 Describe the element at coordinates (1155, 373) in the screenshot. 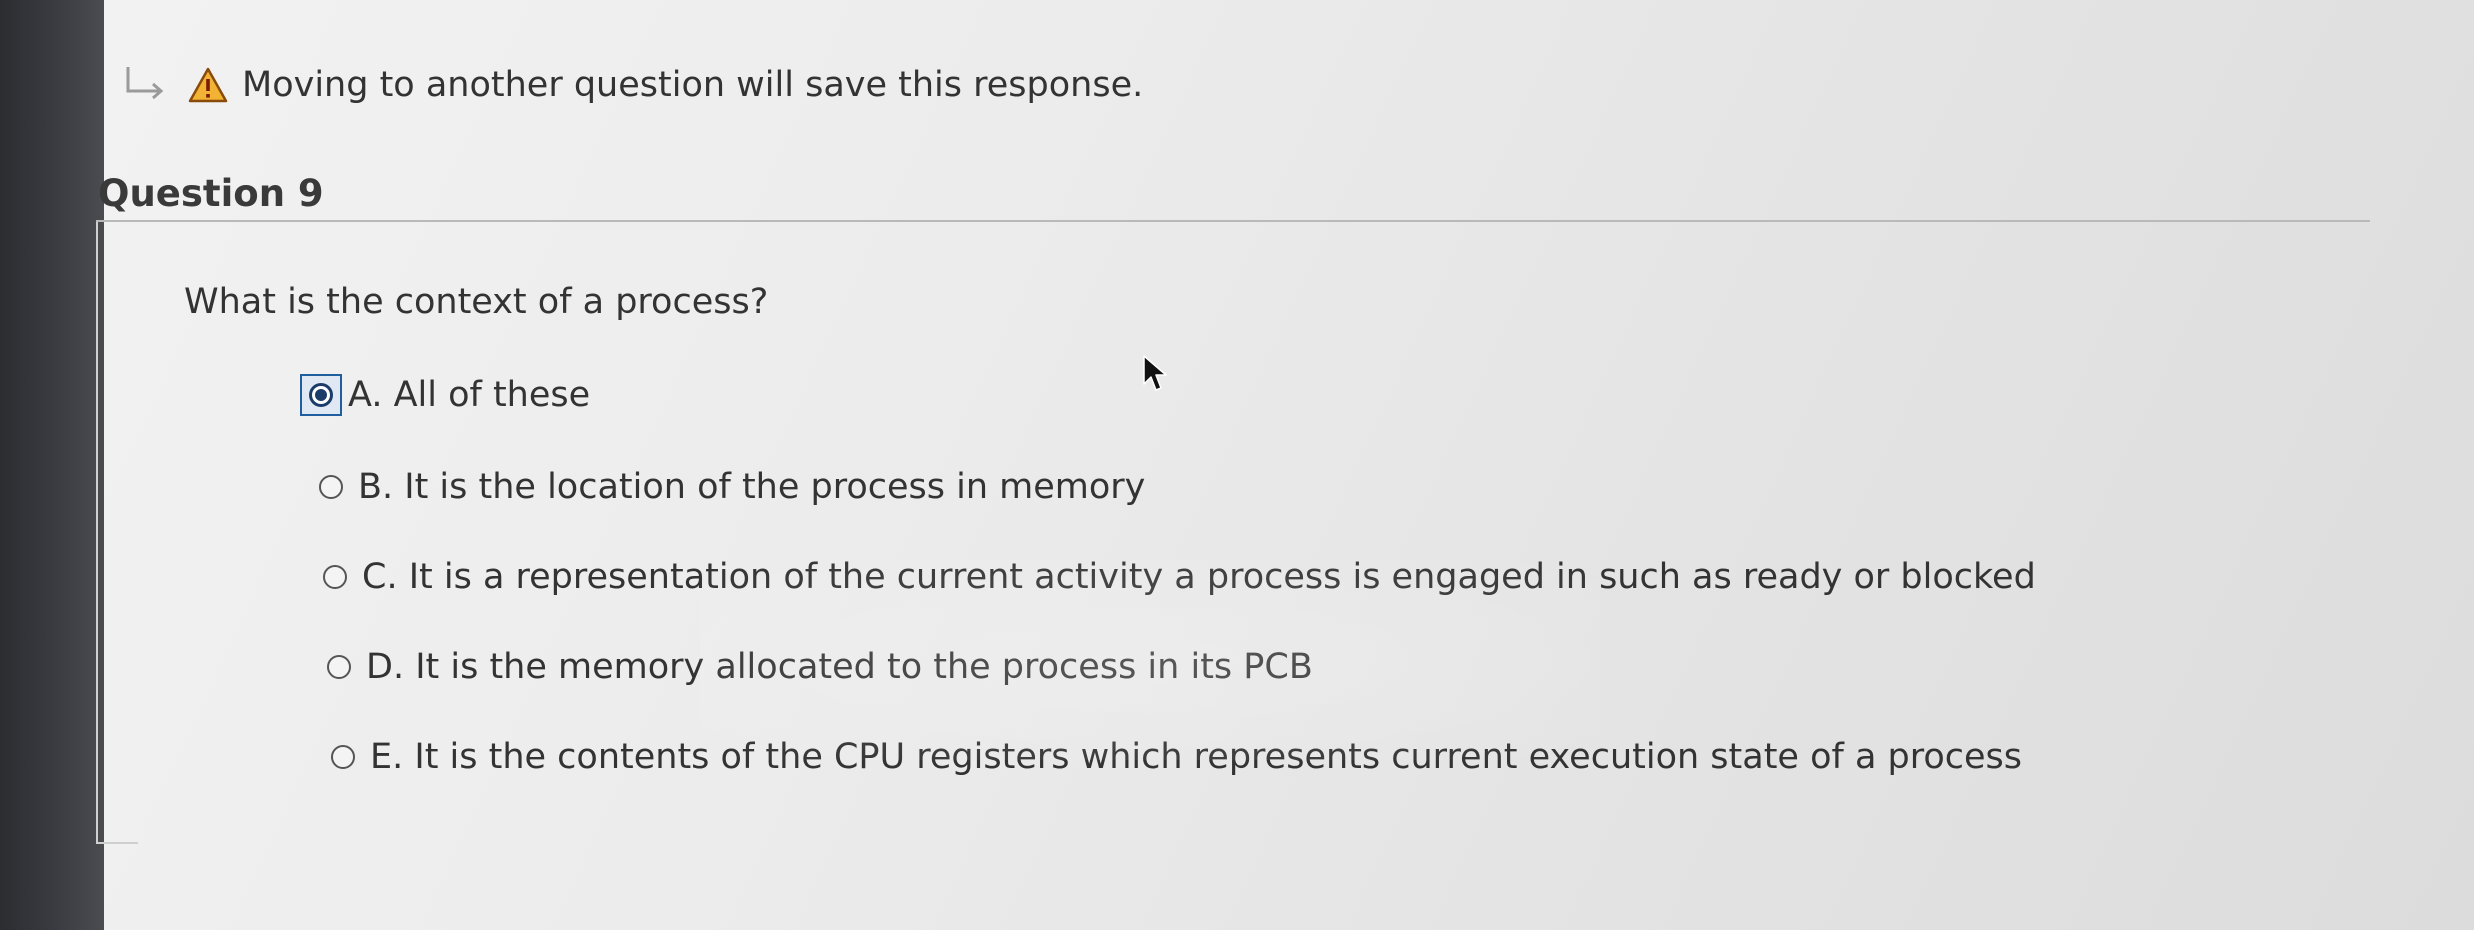

I see `mouse-cursor-icon` at that location.